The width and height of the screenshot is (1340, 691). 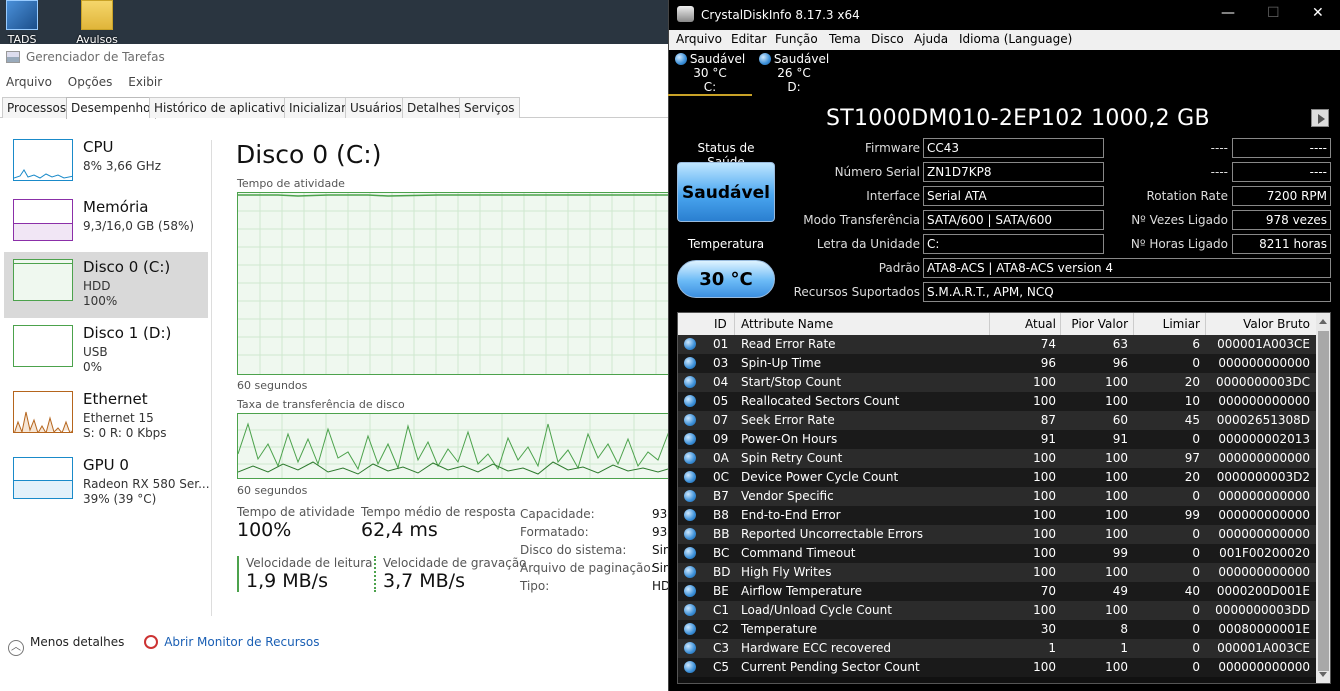 What do you see at coordinates (1181, 324) in the screenshot?
I see `col-limiar: Limiar` at bounding box center [1181, 324].